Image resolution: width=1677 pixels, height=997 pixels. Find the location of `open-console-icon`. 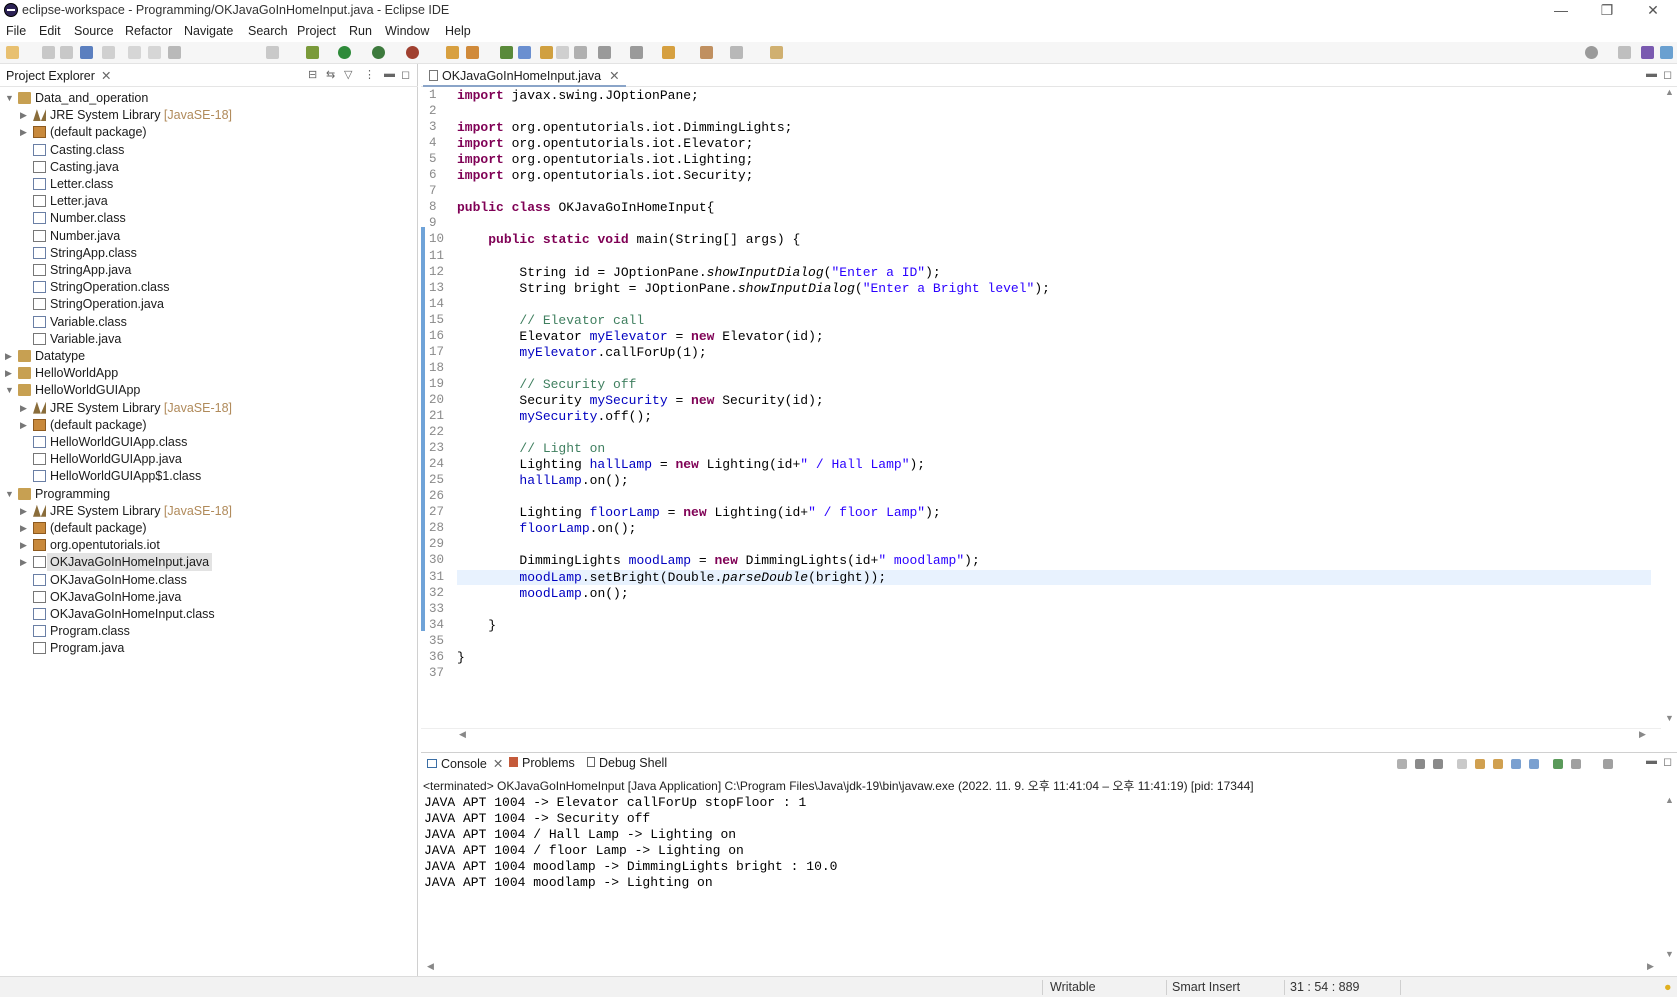

open-console-icon is located at coordinates (1608, 764).